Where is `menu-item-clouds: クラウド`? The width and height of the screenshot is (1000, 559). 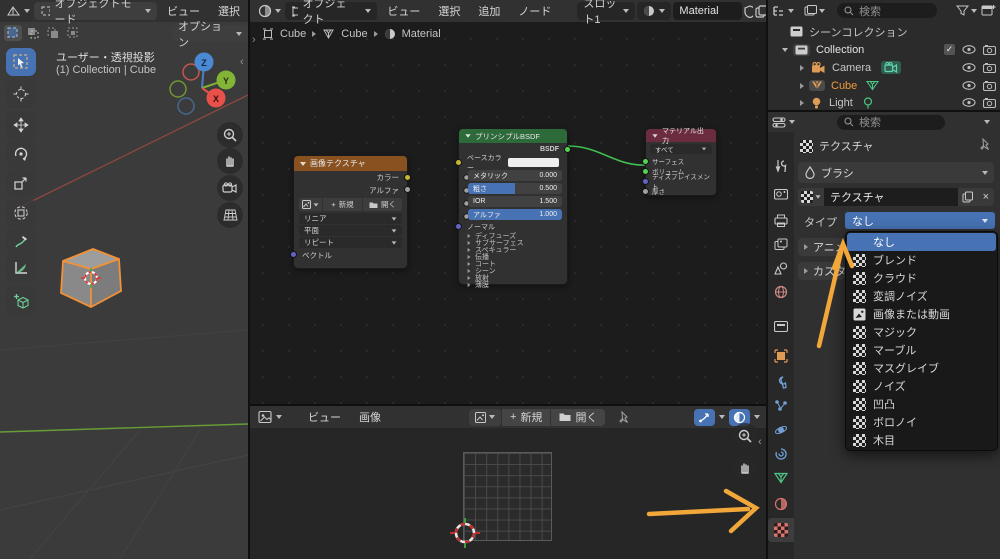 menu-item-clouds: クラウド is located at coordinates (921, 278).